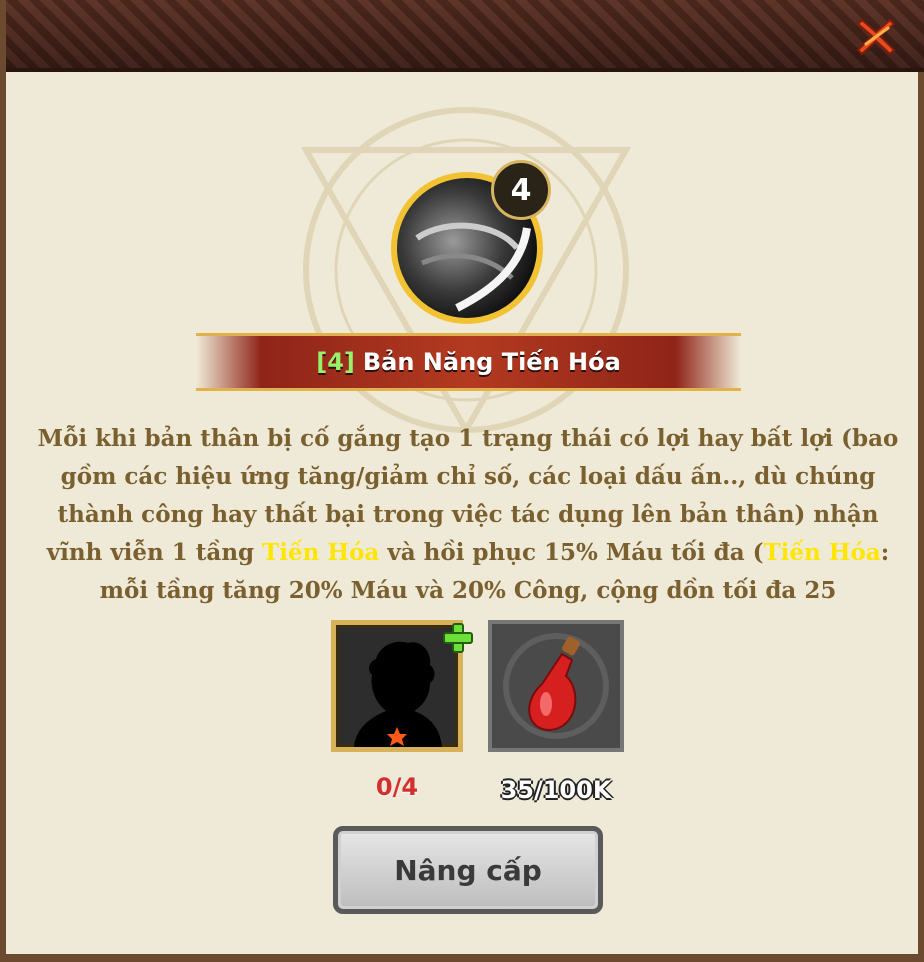  I want to click on red-potion-icon, so click(556, 686).